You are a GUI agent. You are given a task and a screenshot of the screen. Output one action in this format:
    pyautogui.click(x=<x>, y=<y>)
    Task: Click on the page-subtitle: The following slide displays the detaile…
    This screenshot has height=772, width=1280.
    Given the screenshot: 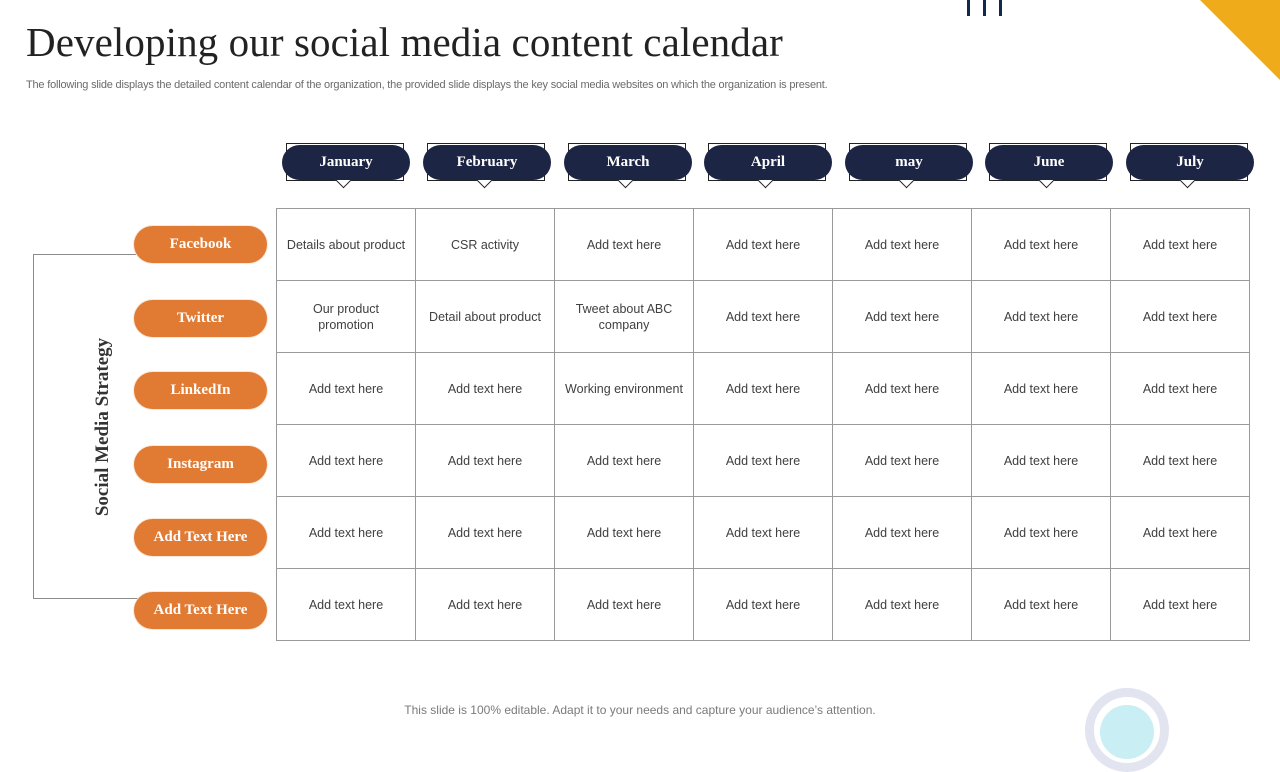 What is the action you would take?
    pyautogui.click(x=427, y=85)
    